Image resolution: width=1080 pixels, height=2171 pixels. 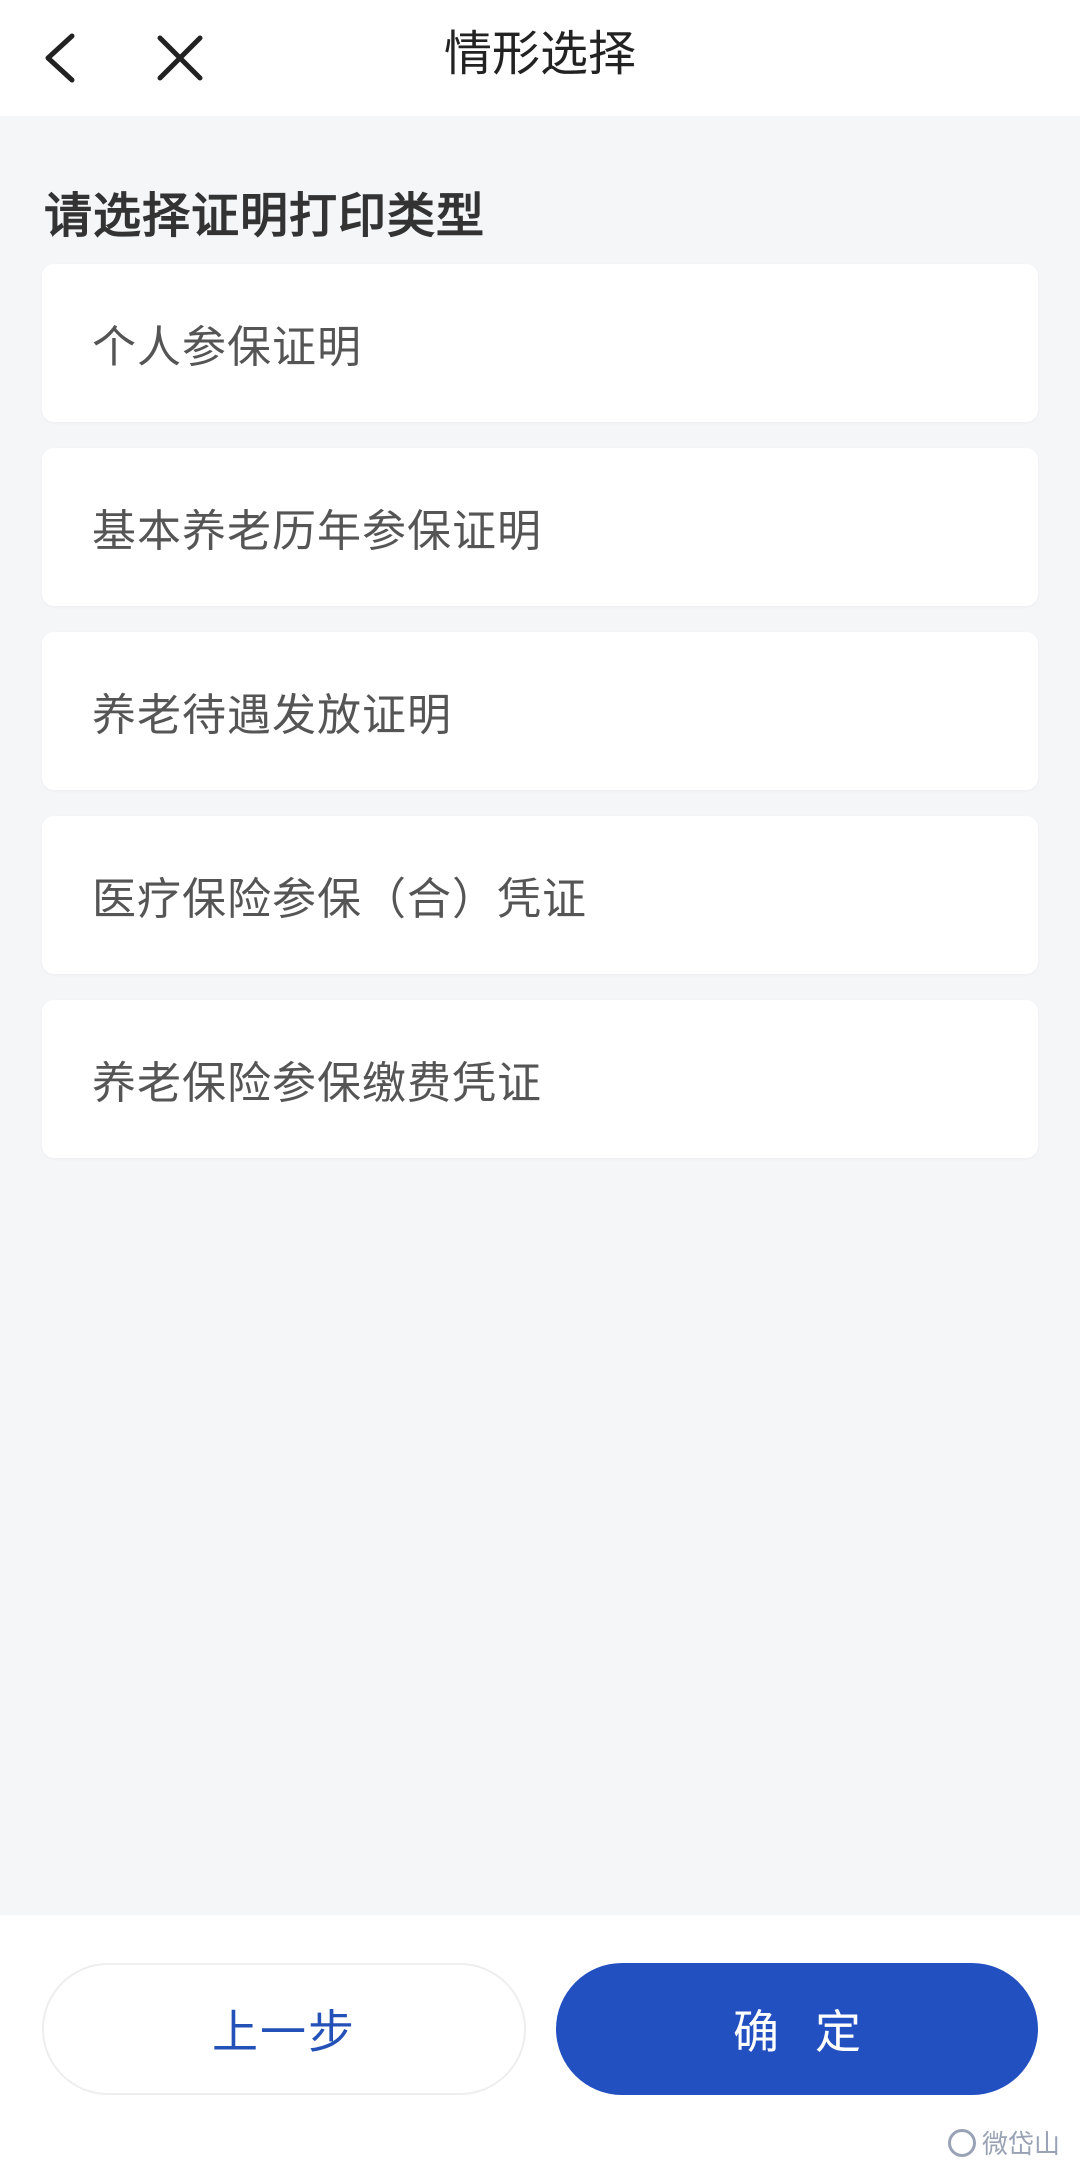 What do you see at coordinates (540, 2043) in the screenshot?
I see `bottom-action-bar: 上一步 确定 微岱山` at bounding box center [540, 2043].